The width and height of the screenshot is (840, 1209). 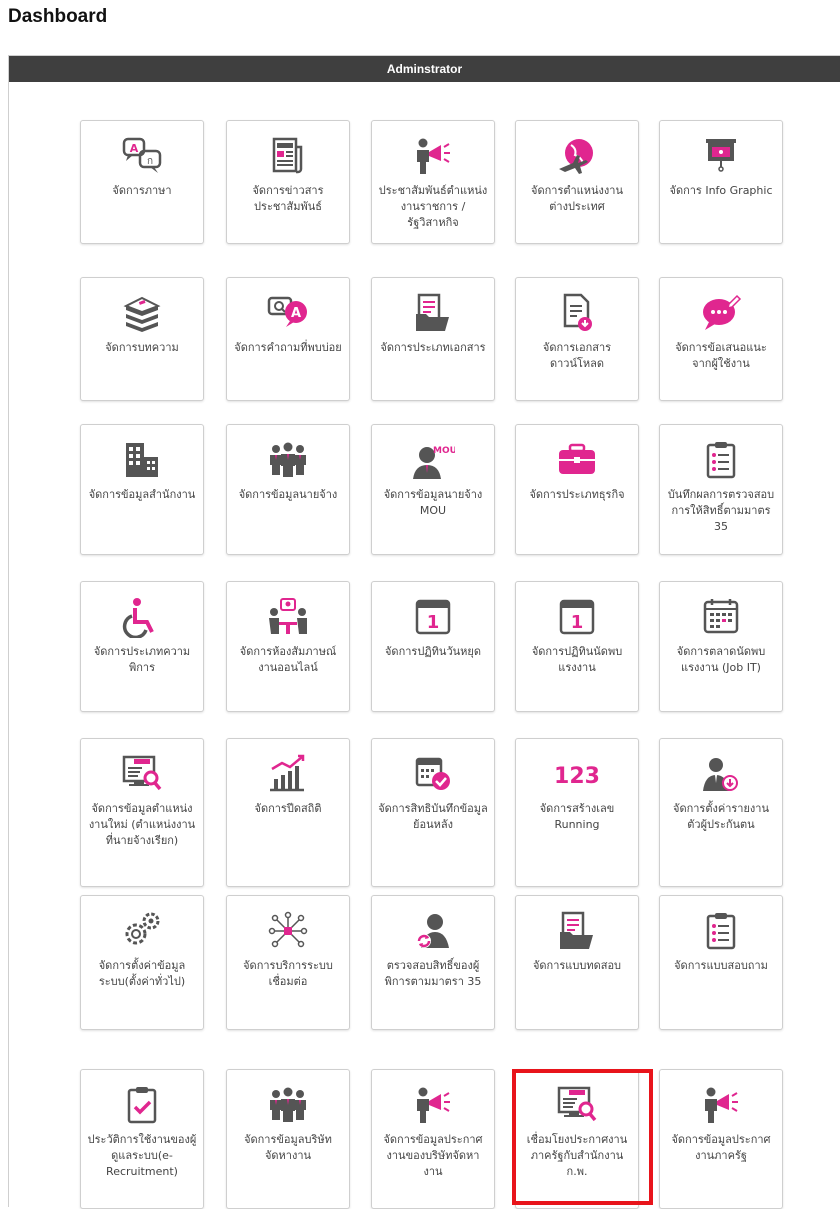 What do you see at coordinates (577, 198) in the screenshot?
I see `tile-label: จัดการตำแหน่งงานต่างประเทศ` at bounding box center [577, 198].